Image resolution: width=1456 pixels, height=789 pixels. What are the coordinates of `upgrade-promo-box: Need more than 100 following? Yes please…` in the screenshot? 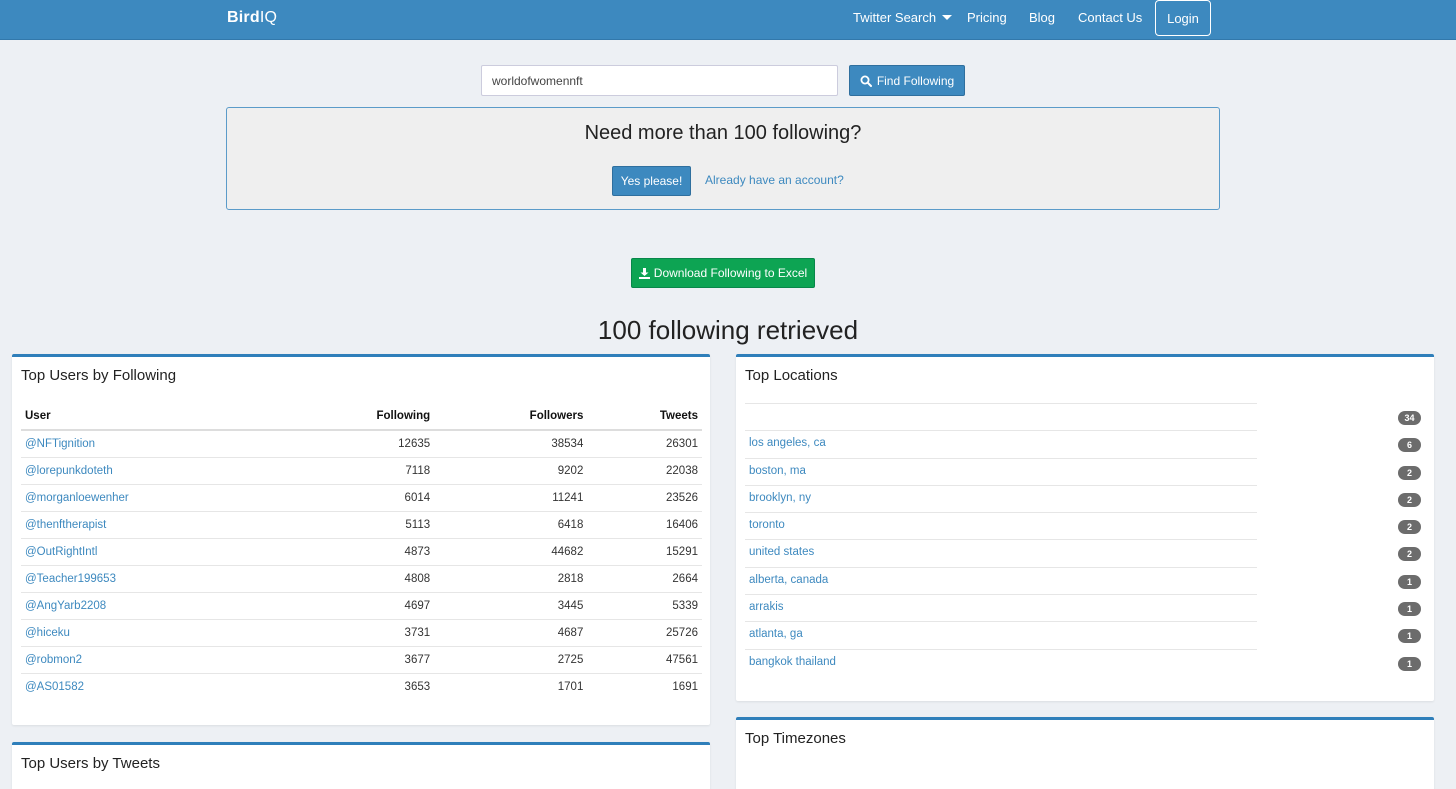 It's located at (723, 158).